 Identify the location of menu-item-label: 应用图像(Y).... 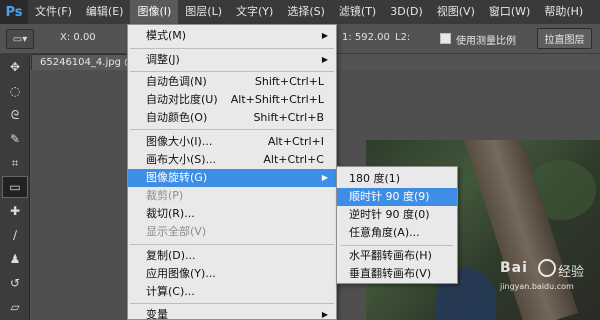
(181, 273).